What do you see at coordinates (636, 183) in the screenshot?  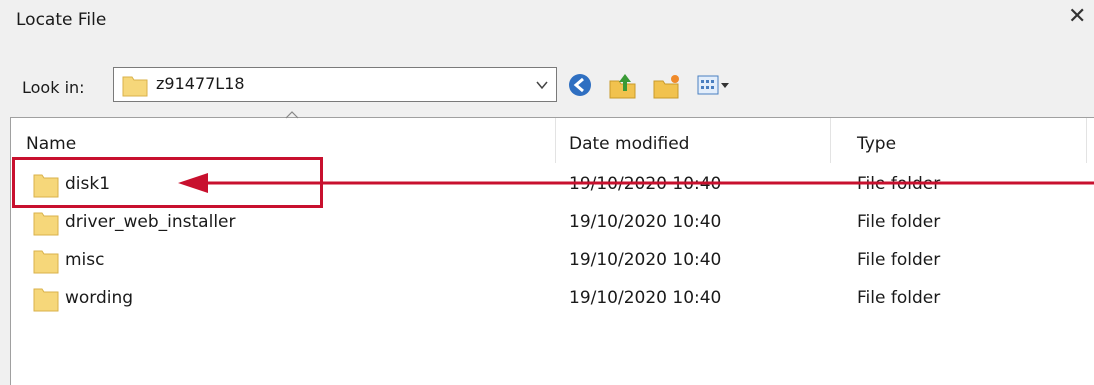 I see `annotation-arrow` at bounding box center [636, 183].